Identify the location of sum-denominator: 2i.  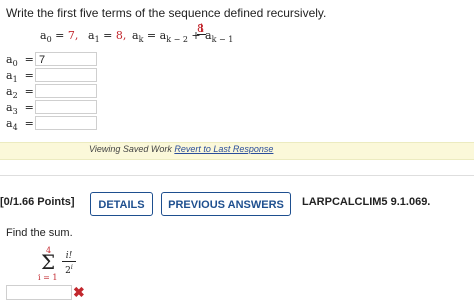
(69, 270).